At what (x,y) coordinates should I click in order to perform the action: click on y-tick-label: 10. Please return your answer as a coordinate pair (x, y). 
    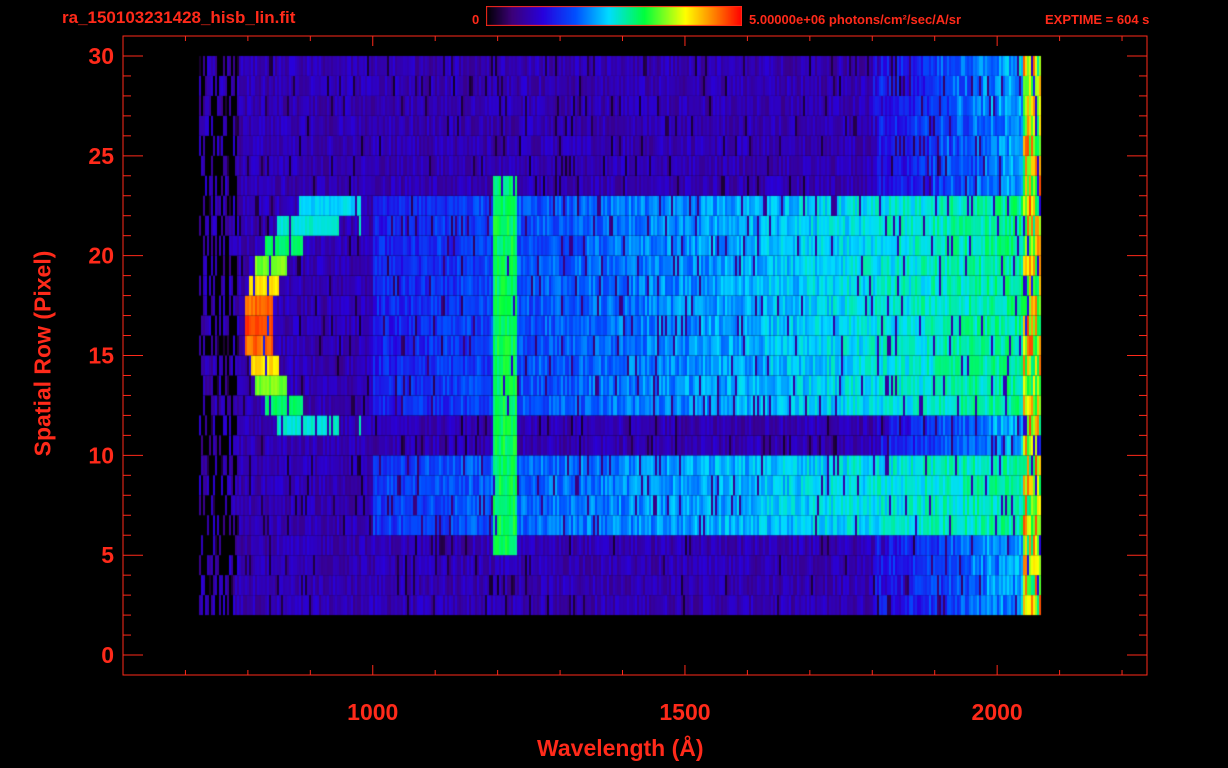
    Looking at the image, I should click on (101, 455).